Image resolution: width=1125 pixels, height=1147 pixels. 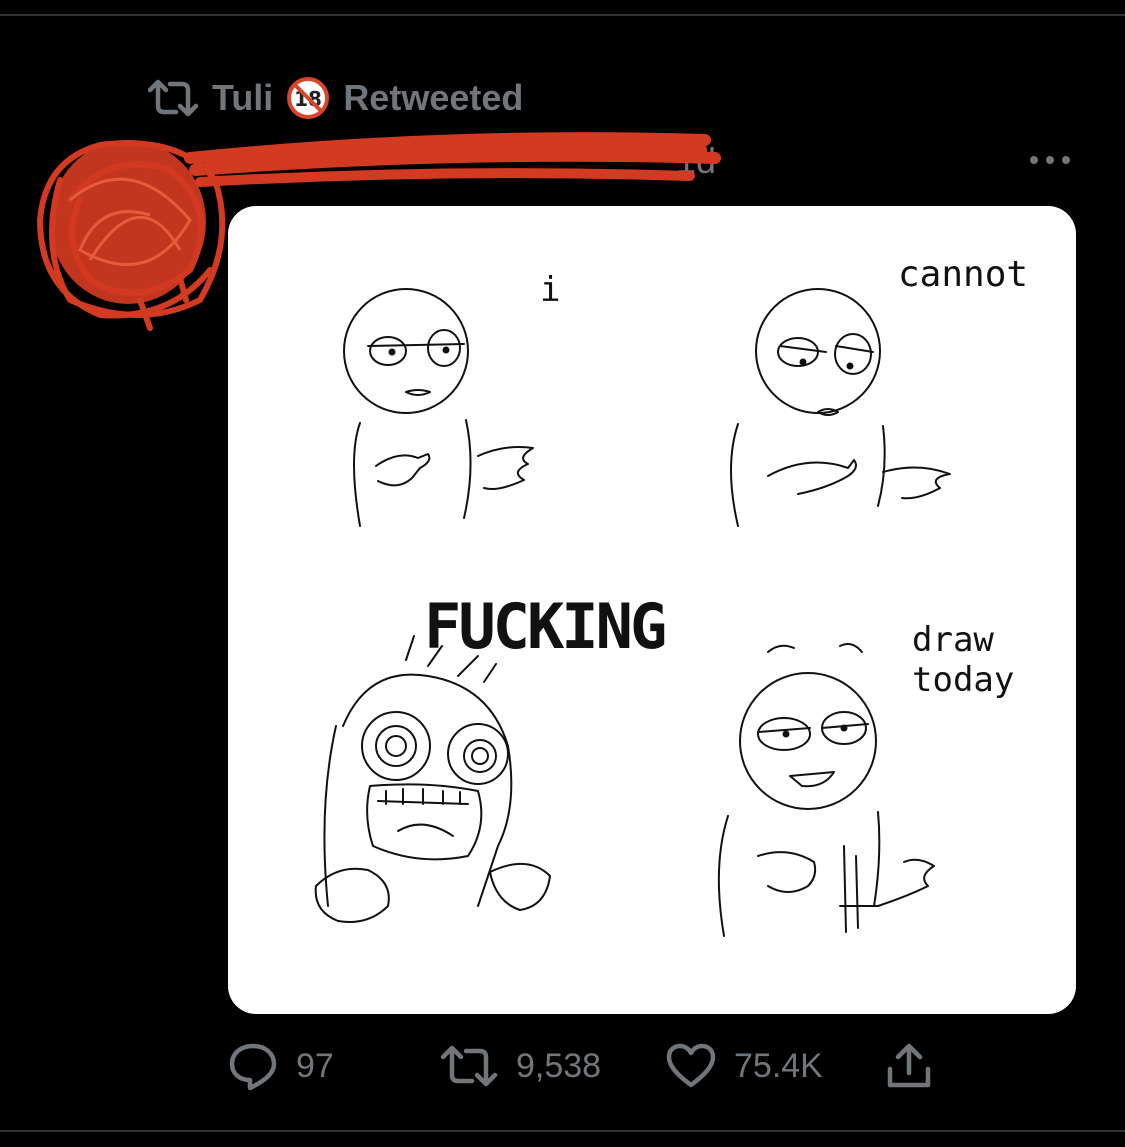 I want to click on tweet-timestamp: 1d, so click(x=696, y=161).